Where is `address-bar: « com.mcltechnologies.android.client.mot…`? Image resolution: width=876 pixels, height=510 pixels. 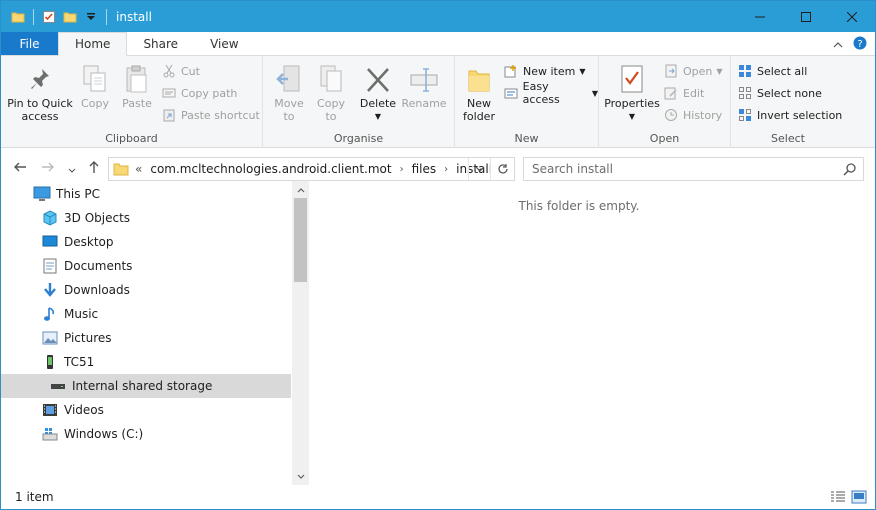 address-bar: « com.mcltechnologies.android.client.mot… is located at coordinates (311, 169).